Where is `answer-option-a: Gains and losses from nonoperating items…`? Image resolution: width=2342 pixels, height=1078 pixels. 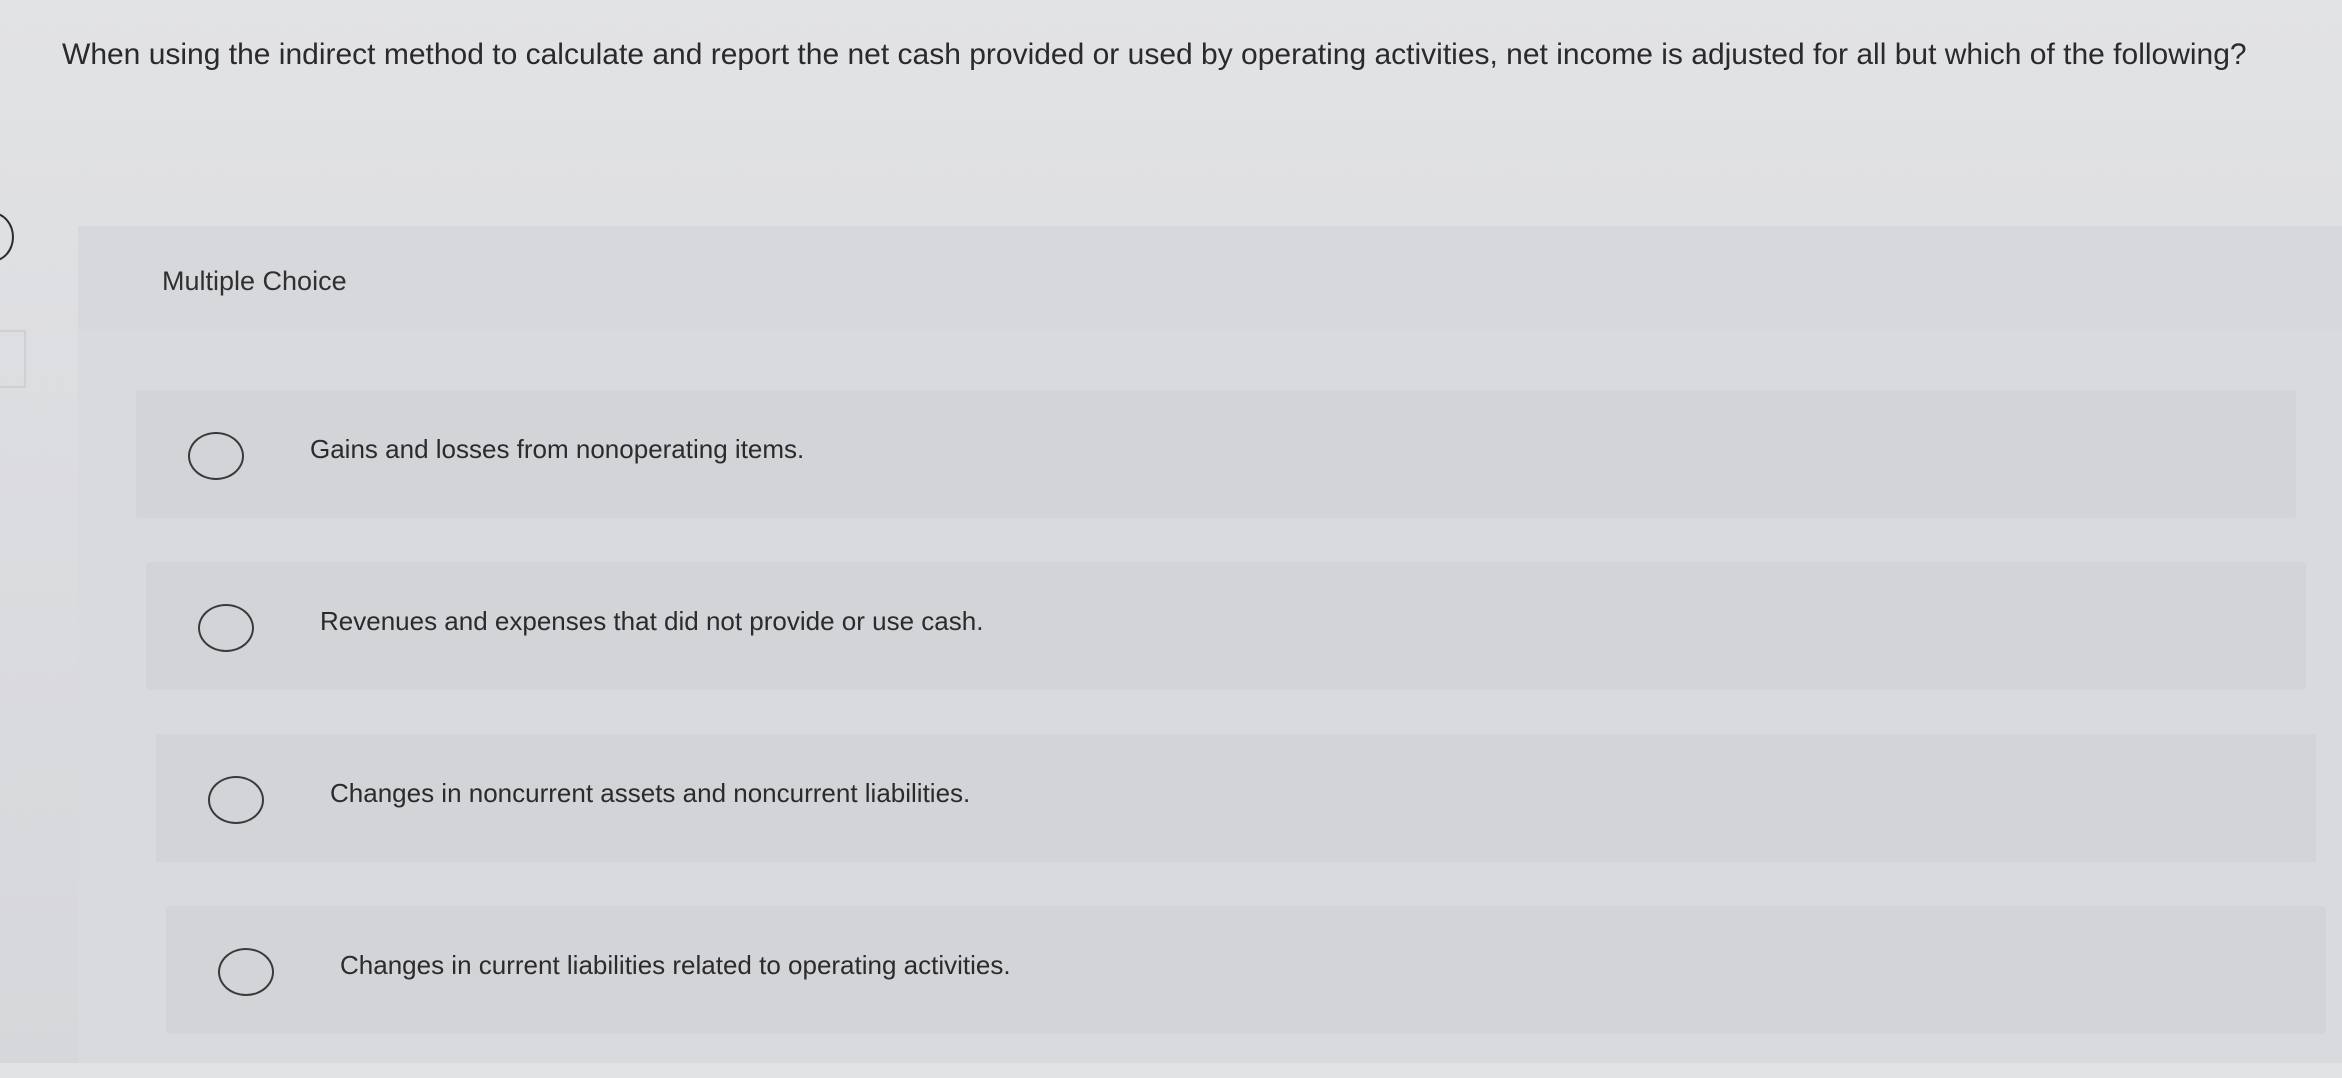 answer-option-a: Gains and losses from nonoperating items… is located at coordinates (1216, 454).